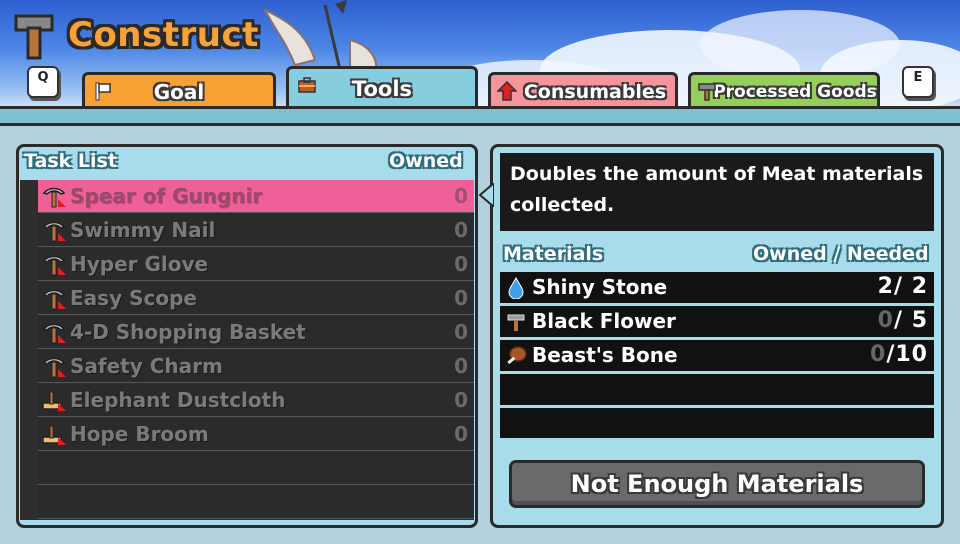 Image resolution: width=960 pixels, height=544 pixels. What do you see at coordinates (133, 298) in the screenshot?
I see `task-name: Easy Scope` at bounding box center [133, 298].